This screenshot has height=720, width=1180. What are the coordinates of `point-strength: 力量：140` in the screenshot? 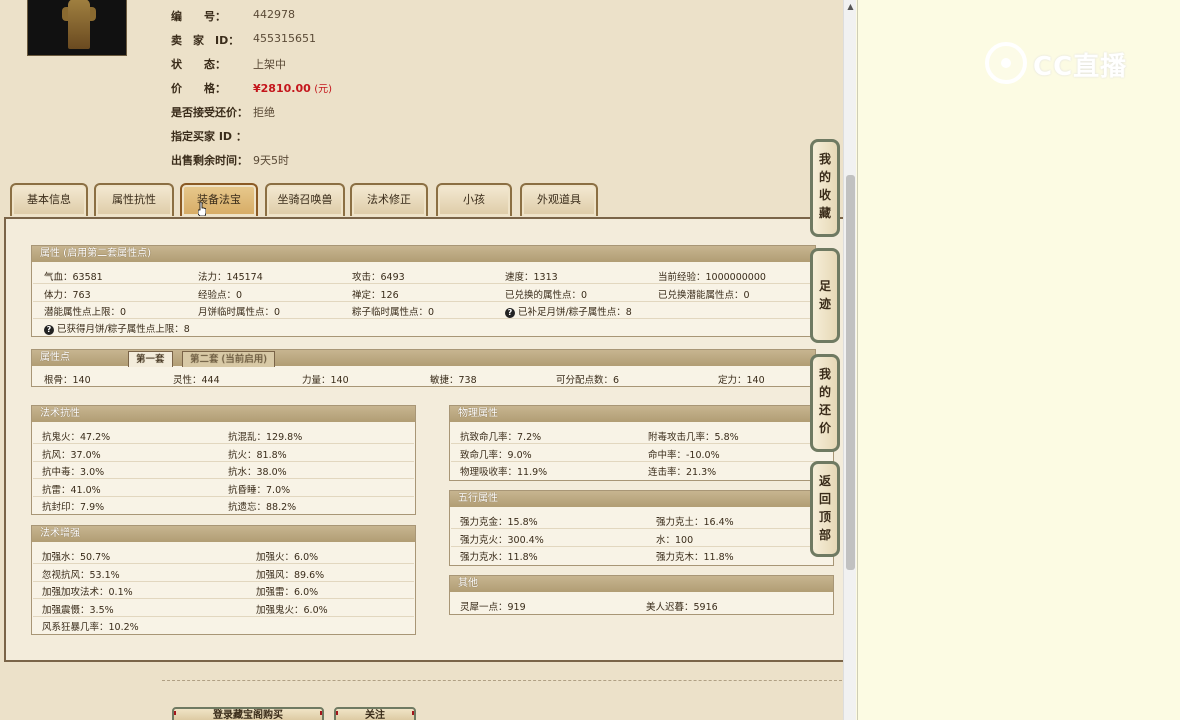 It's located at (325, 380).